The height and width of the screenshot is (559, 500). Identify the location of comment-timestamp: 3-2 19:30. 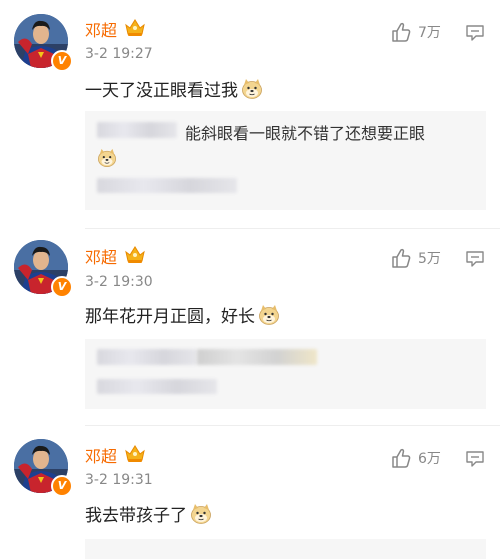
(119, 282).